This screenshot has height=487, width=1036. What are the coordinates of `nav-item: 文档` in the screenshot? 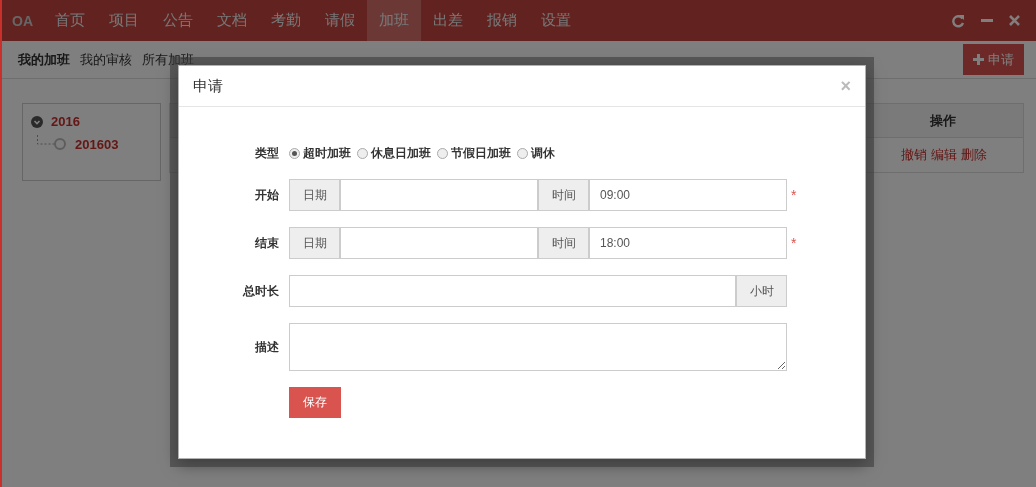 It's located at (232, 20).